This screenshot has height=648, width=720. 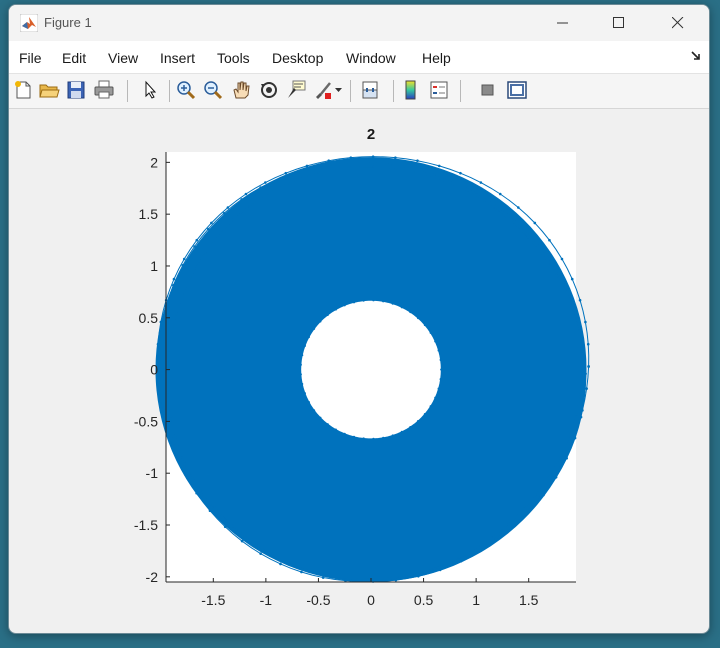 I want to click on hide-plot-tools-icon, so click(x=488, y=90).